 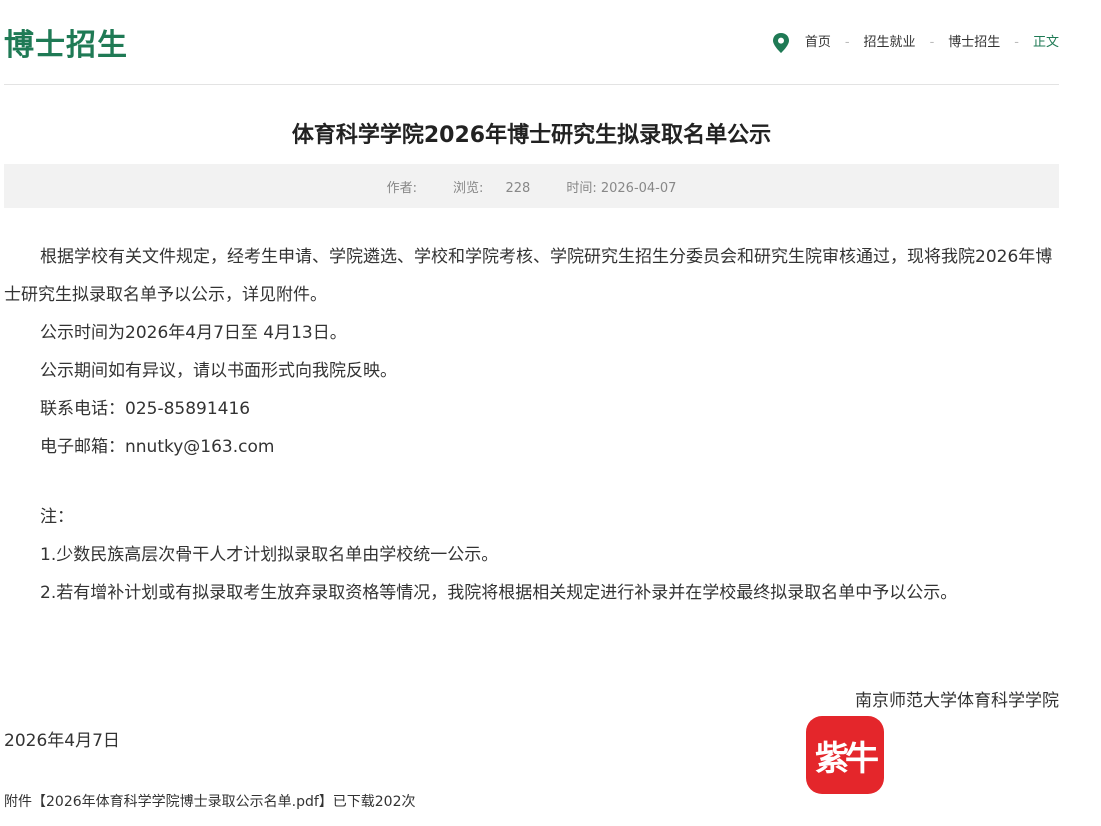 What do you see at coordinates (531, 84) in the screenshot?
I see `header-divider` at bounding box center [531, 84].